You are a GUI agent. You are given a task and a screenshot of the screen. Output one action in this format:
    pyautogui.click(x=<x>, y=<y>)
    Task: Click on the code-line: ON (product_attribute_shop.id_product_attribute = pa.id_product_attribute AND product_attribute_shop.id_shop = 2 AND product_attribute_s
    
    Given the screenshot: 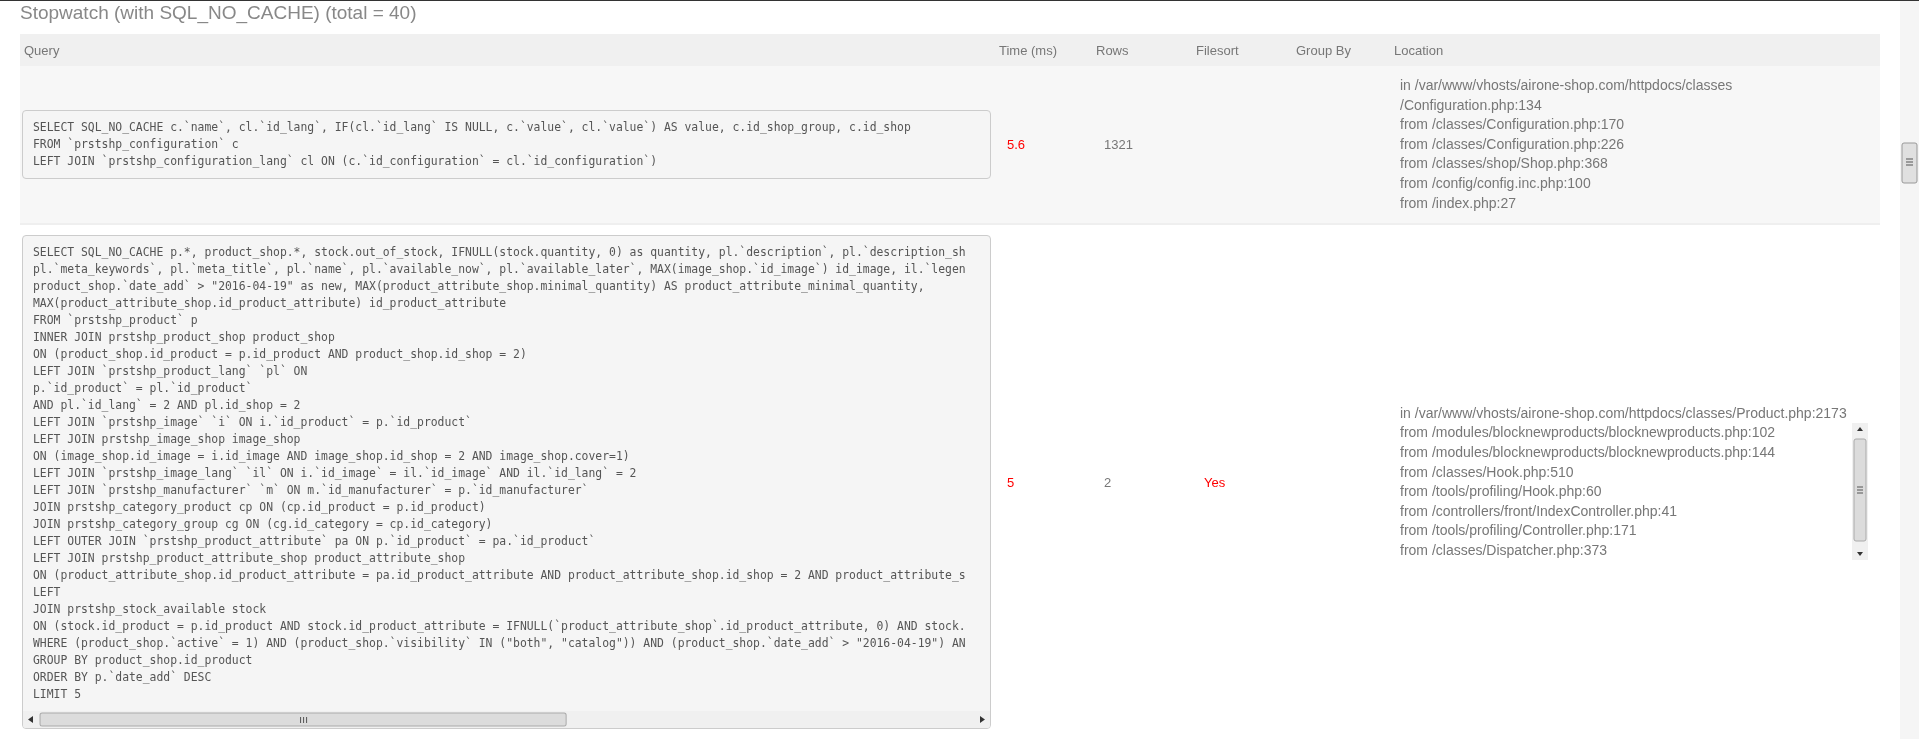 What is the action you would take?
    pyautogui.click(x=500, y=576)
    